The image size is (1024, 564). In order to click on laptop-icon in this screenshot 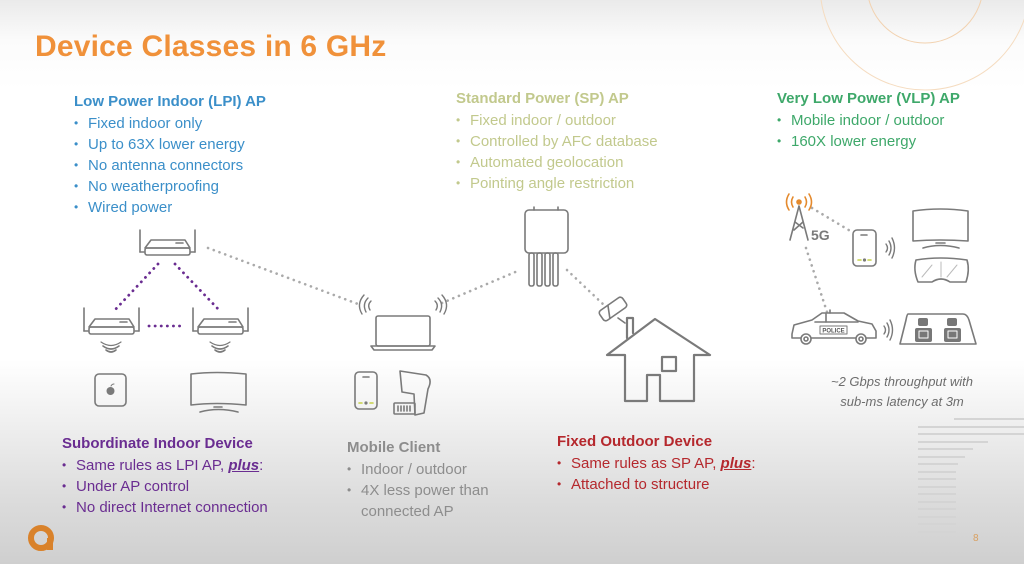, I will do `click(403, 322)`.